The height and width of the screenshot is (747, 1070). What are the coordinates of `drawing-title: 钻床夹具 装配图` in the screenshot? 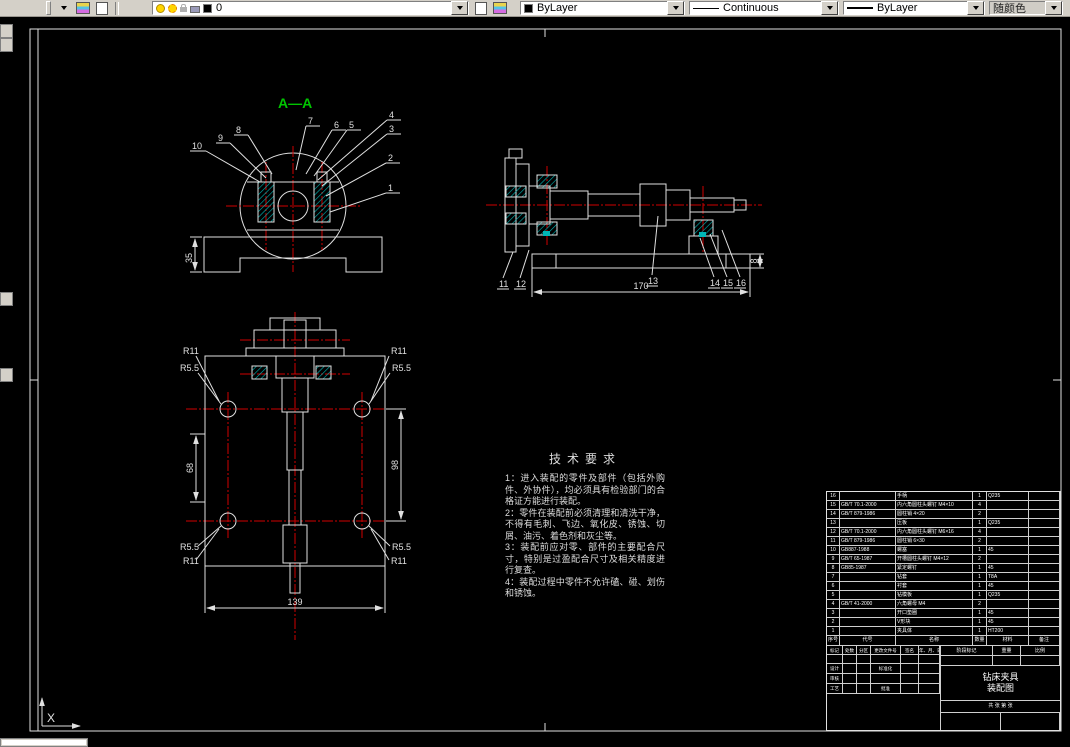 It's located at (1000, 683).